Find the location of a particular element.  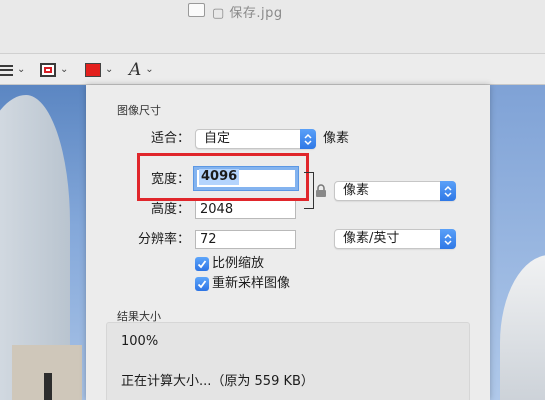

height-label: 高度： is located at coordinates (171, 209).